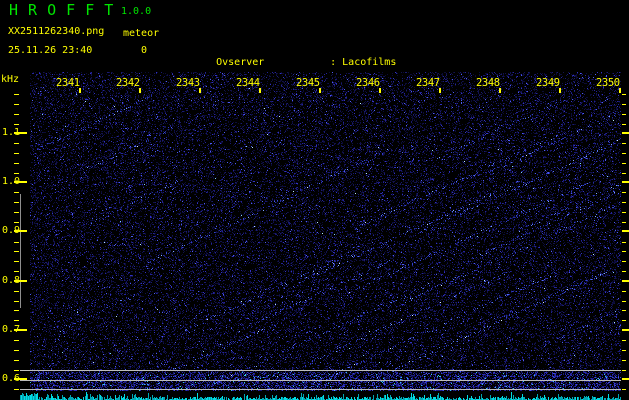 Image resolution: width=629 pixels, height=400 pixels. Describe the element at coordinates (308, 83) in the screenshot. I see `x-tick-label: 2345` at that location.